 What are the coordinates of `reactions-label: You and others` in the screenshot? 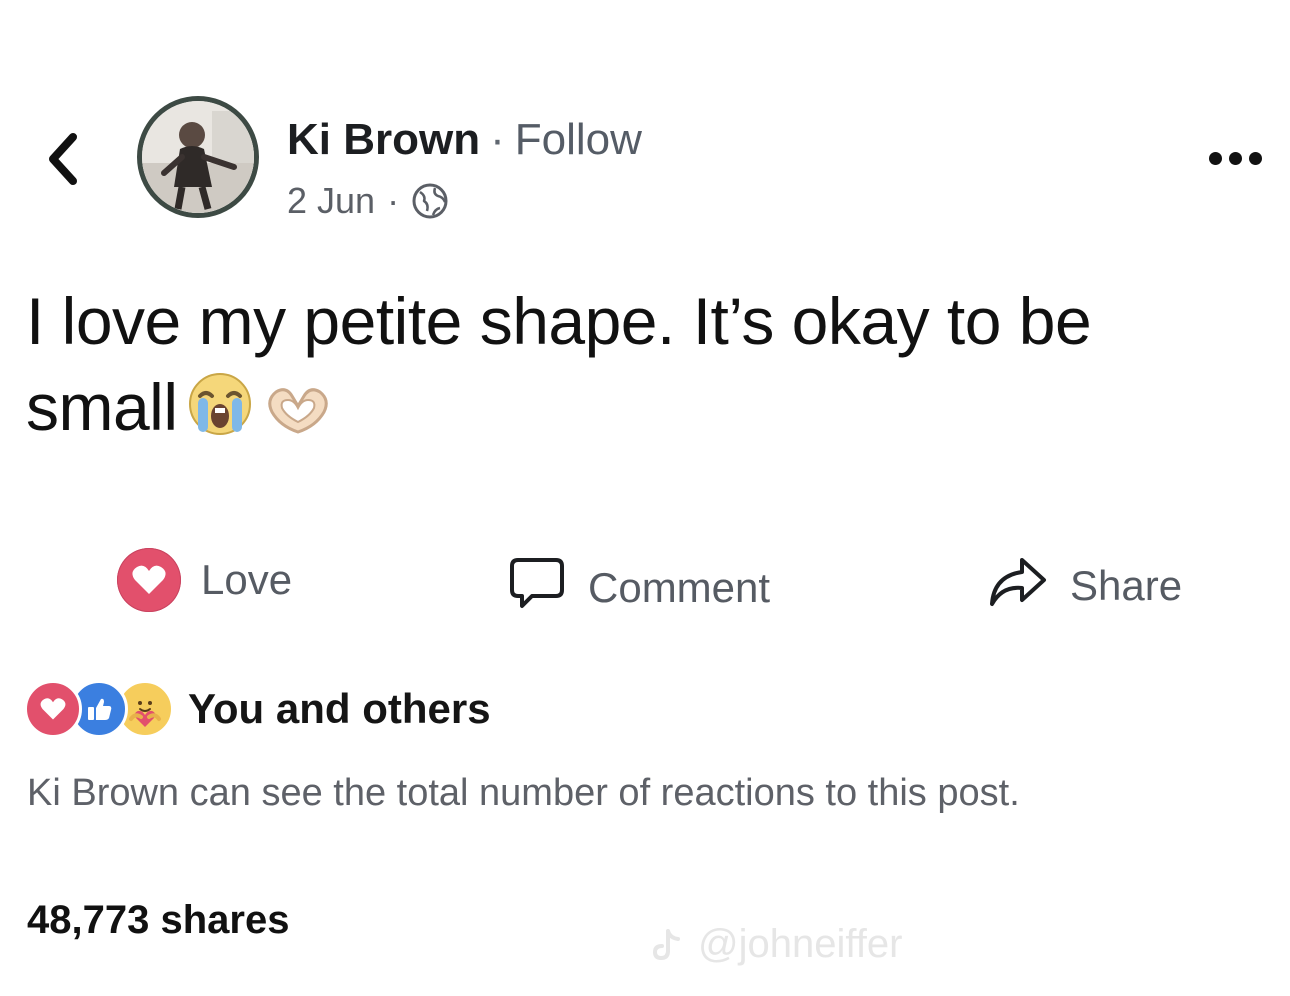 It's located at (339, 709).